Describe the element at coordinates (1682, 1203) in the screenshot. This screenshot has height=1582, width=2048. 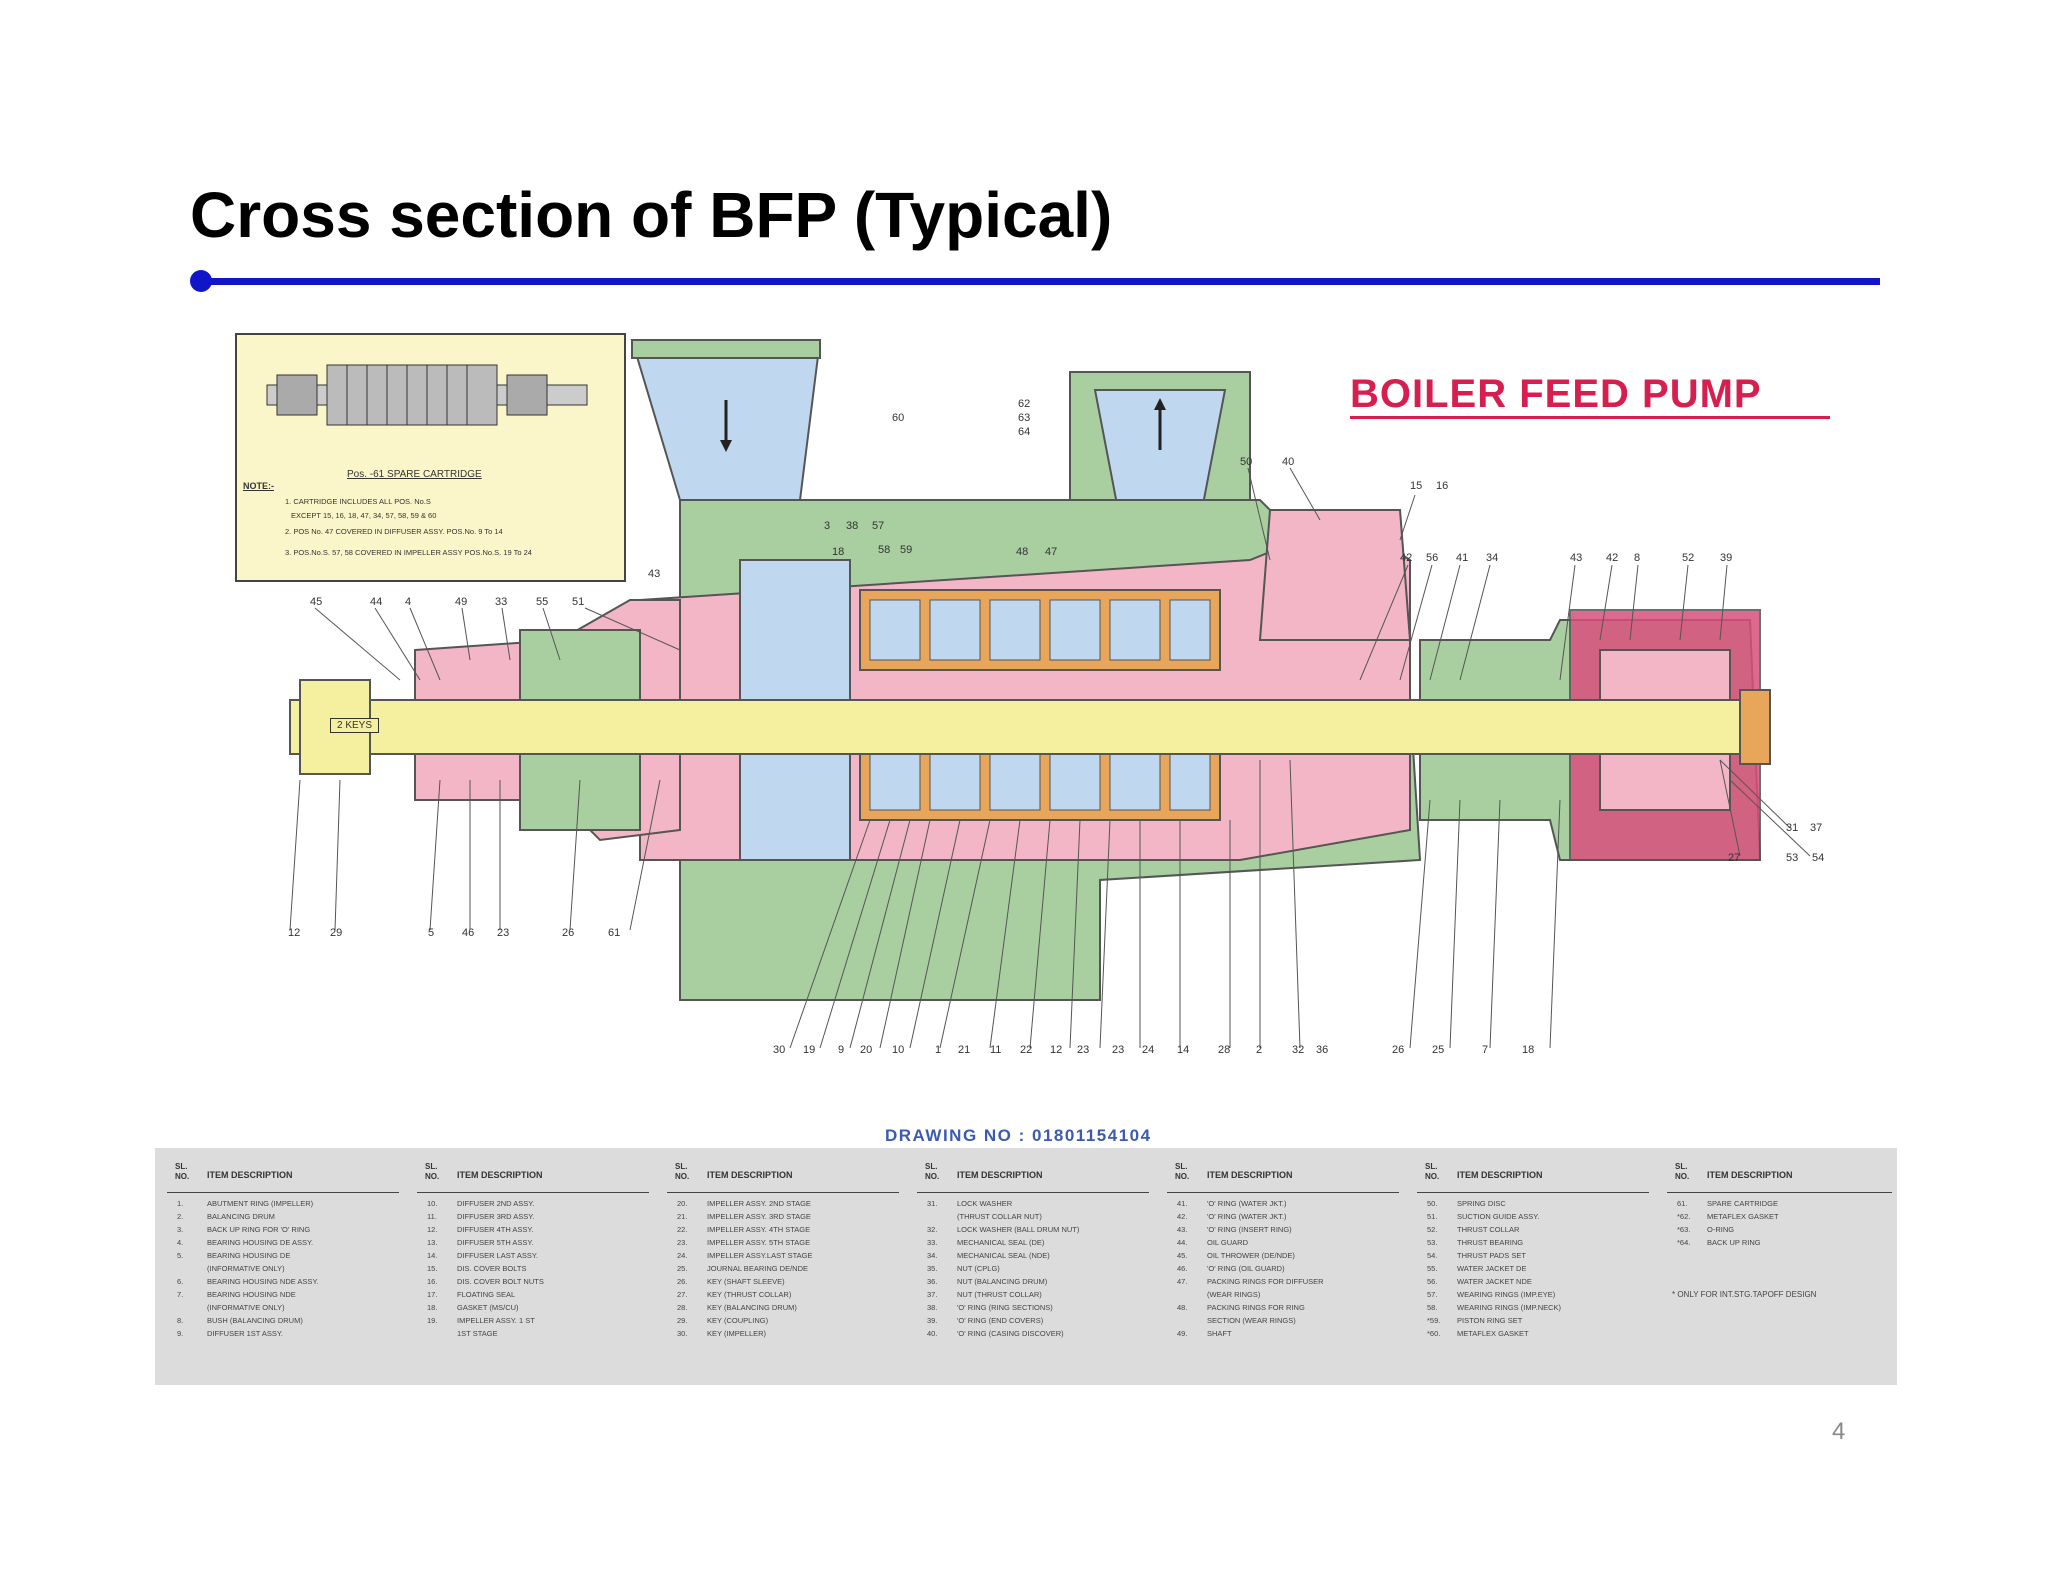
I see `part-no: 61.` at that location.